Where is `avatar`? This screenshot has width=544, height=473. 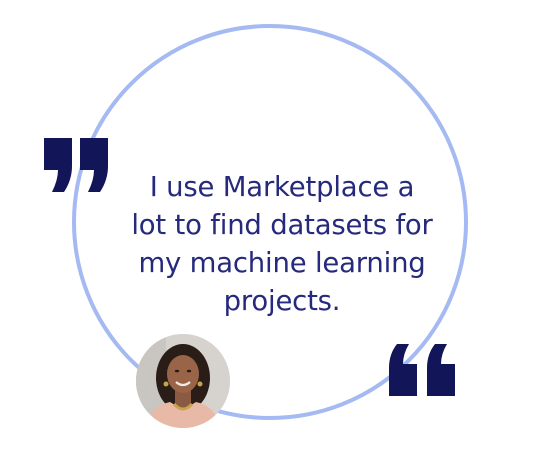
avatar is located at coordinates (183, 381).